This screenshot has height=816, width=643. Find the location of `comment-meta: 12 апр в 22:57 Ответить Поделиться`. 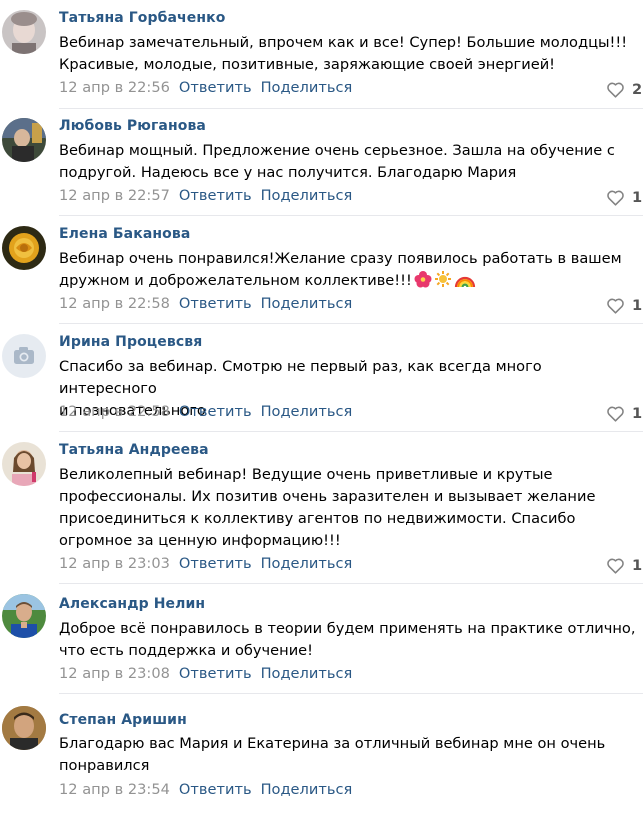

comment-meta: 12 апр в 22:57 Ответить Поделиться is located at coordinates (205, 195).